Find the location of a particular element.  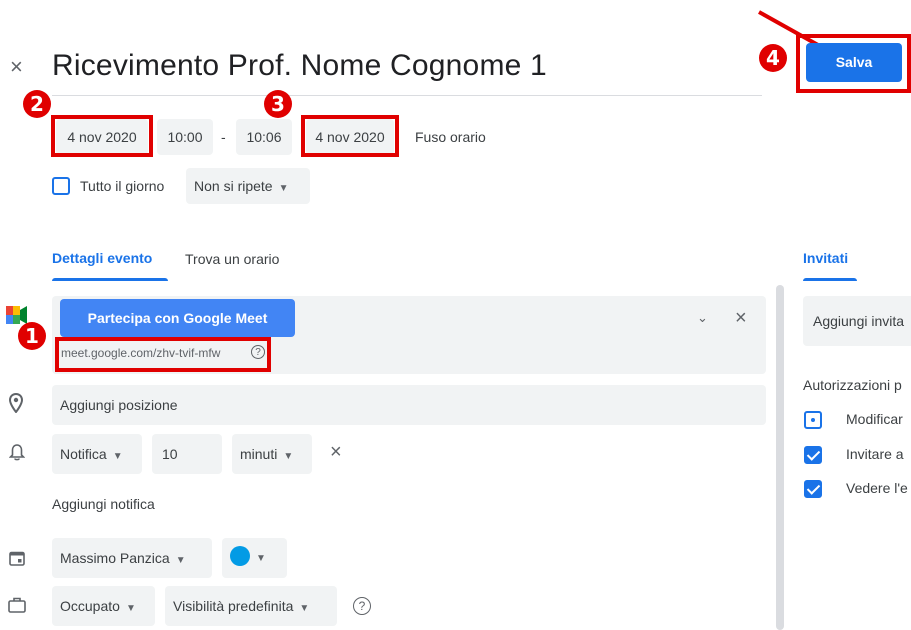

visibility-dropdown: Visibilità predefinita ▼ is located at coordinates (251, 606).